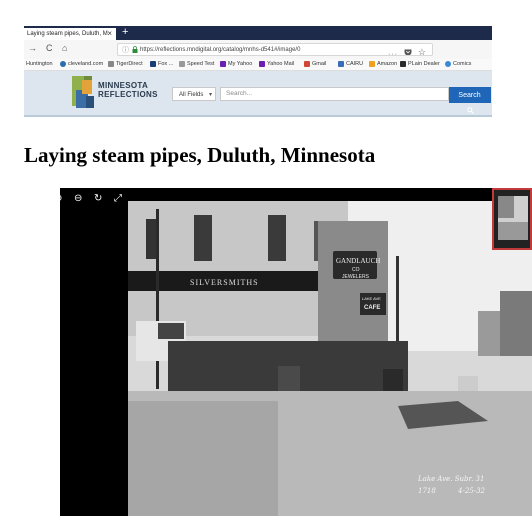 This screenshot has width=532, height=525. I want to click on new-tab-button: +, so click(125, 32).